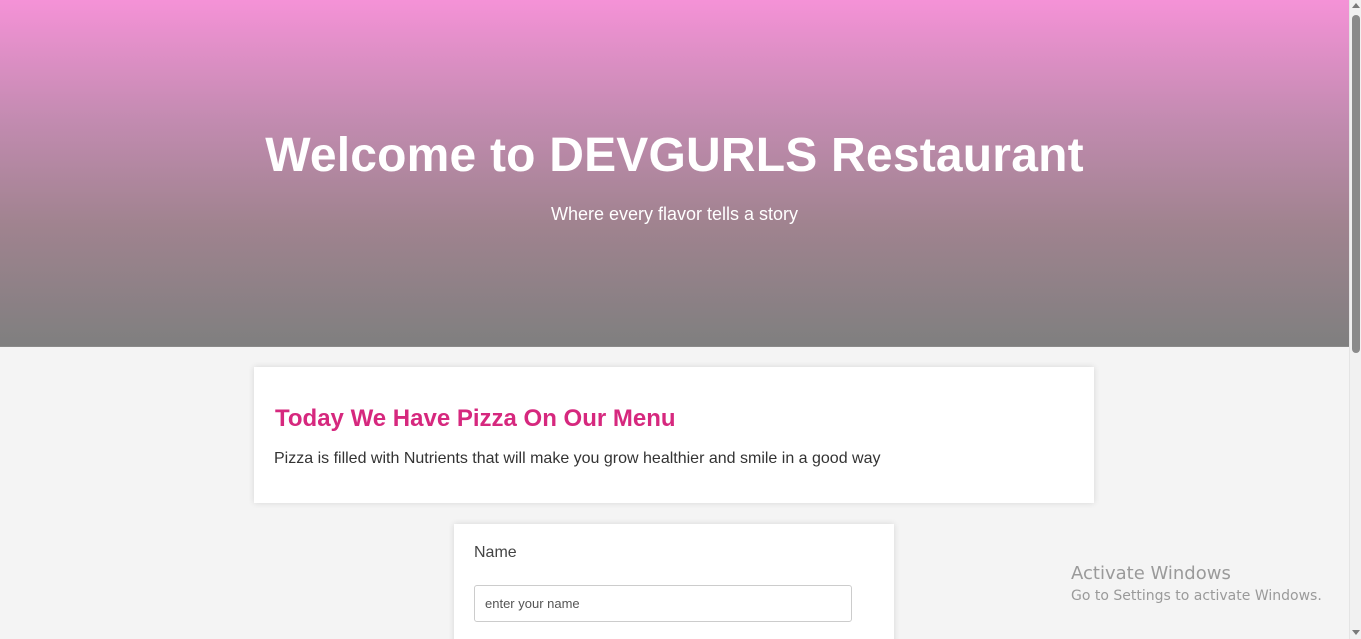 The height and width of the screenshot is (639, 1361). Describe the element at coordinates (674, 155) in the screenshot. I see `hero-title: Welcome to DEVGURLS Restaurant` at that location.